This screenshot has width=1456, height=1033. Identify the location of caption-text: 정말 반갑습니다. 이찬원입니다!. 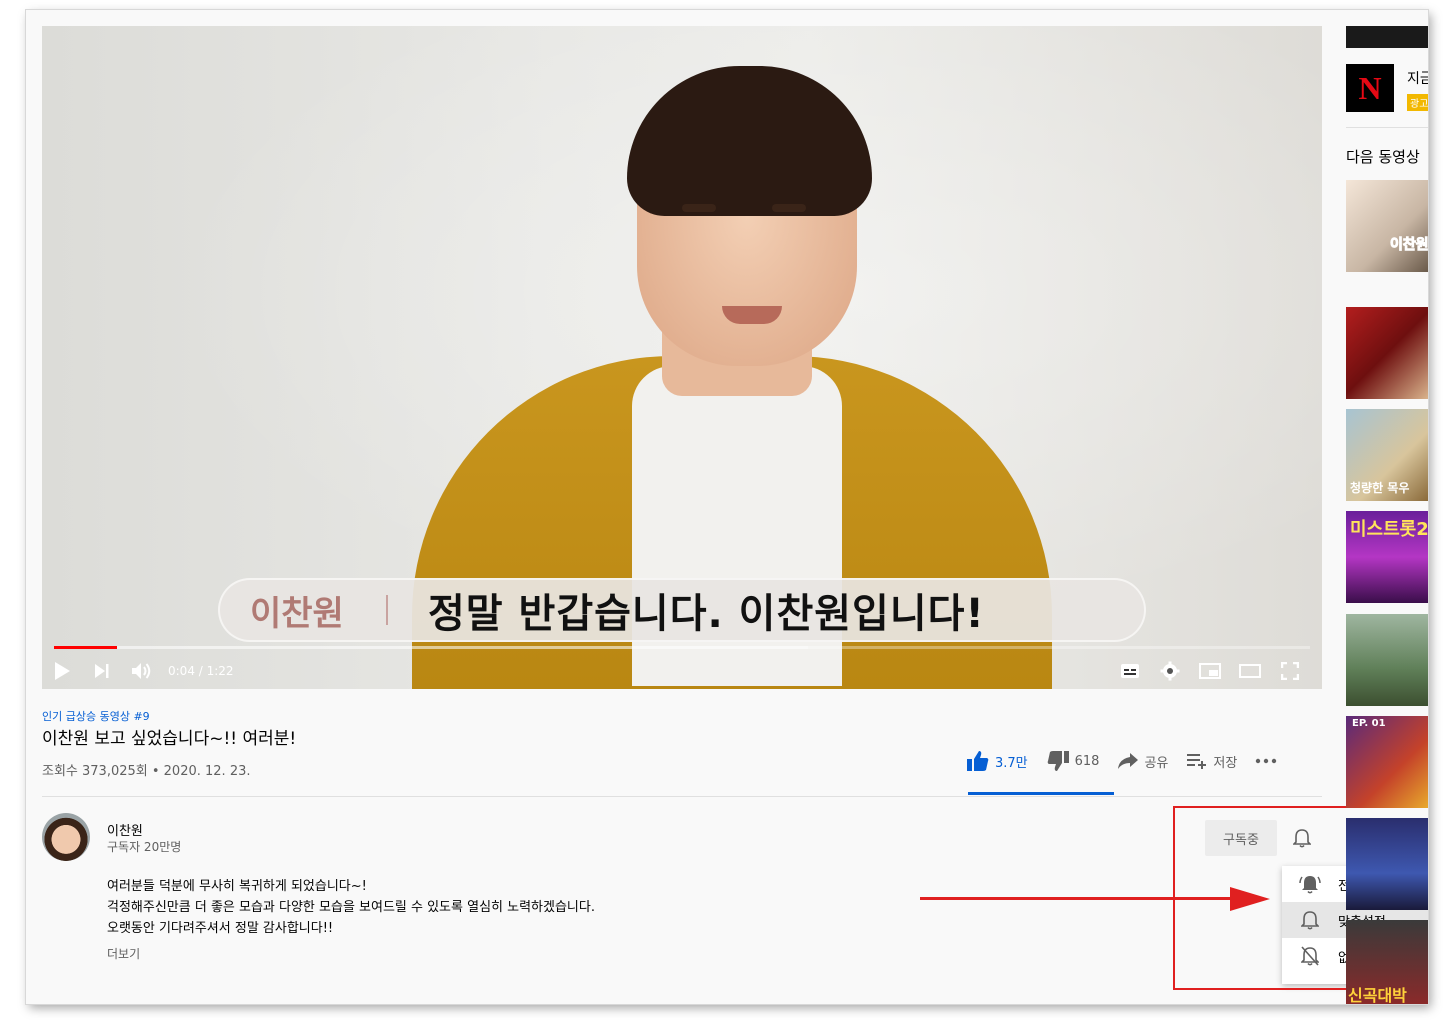
(706, 614).